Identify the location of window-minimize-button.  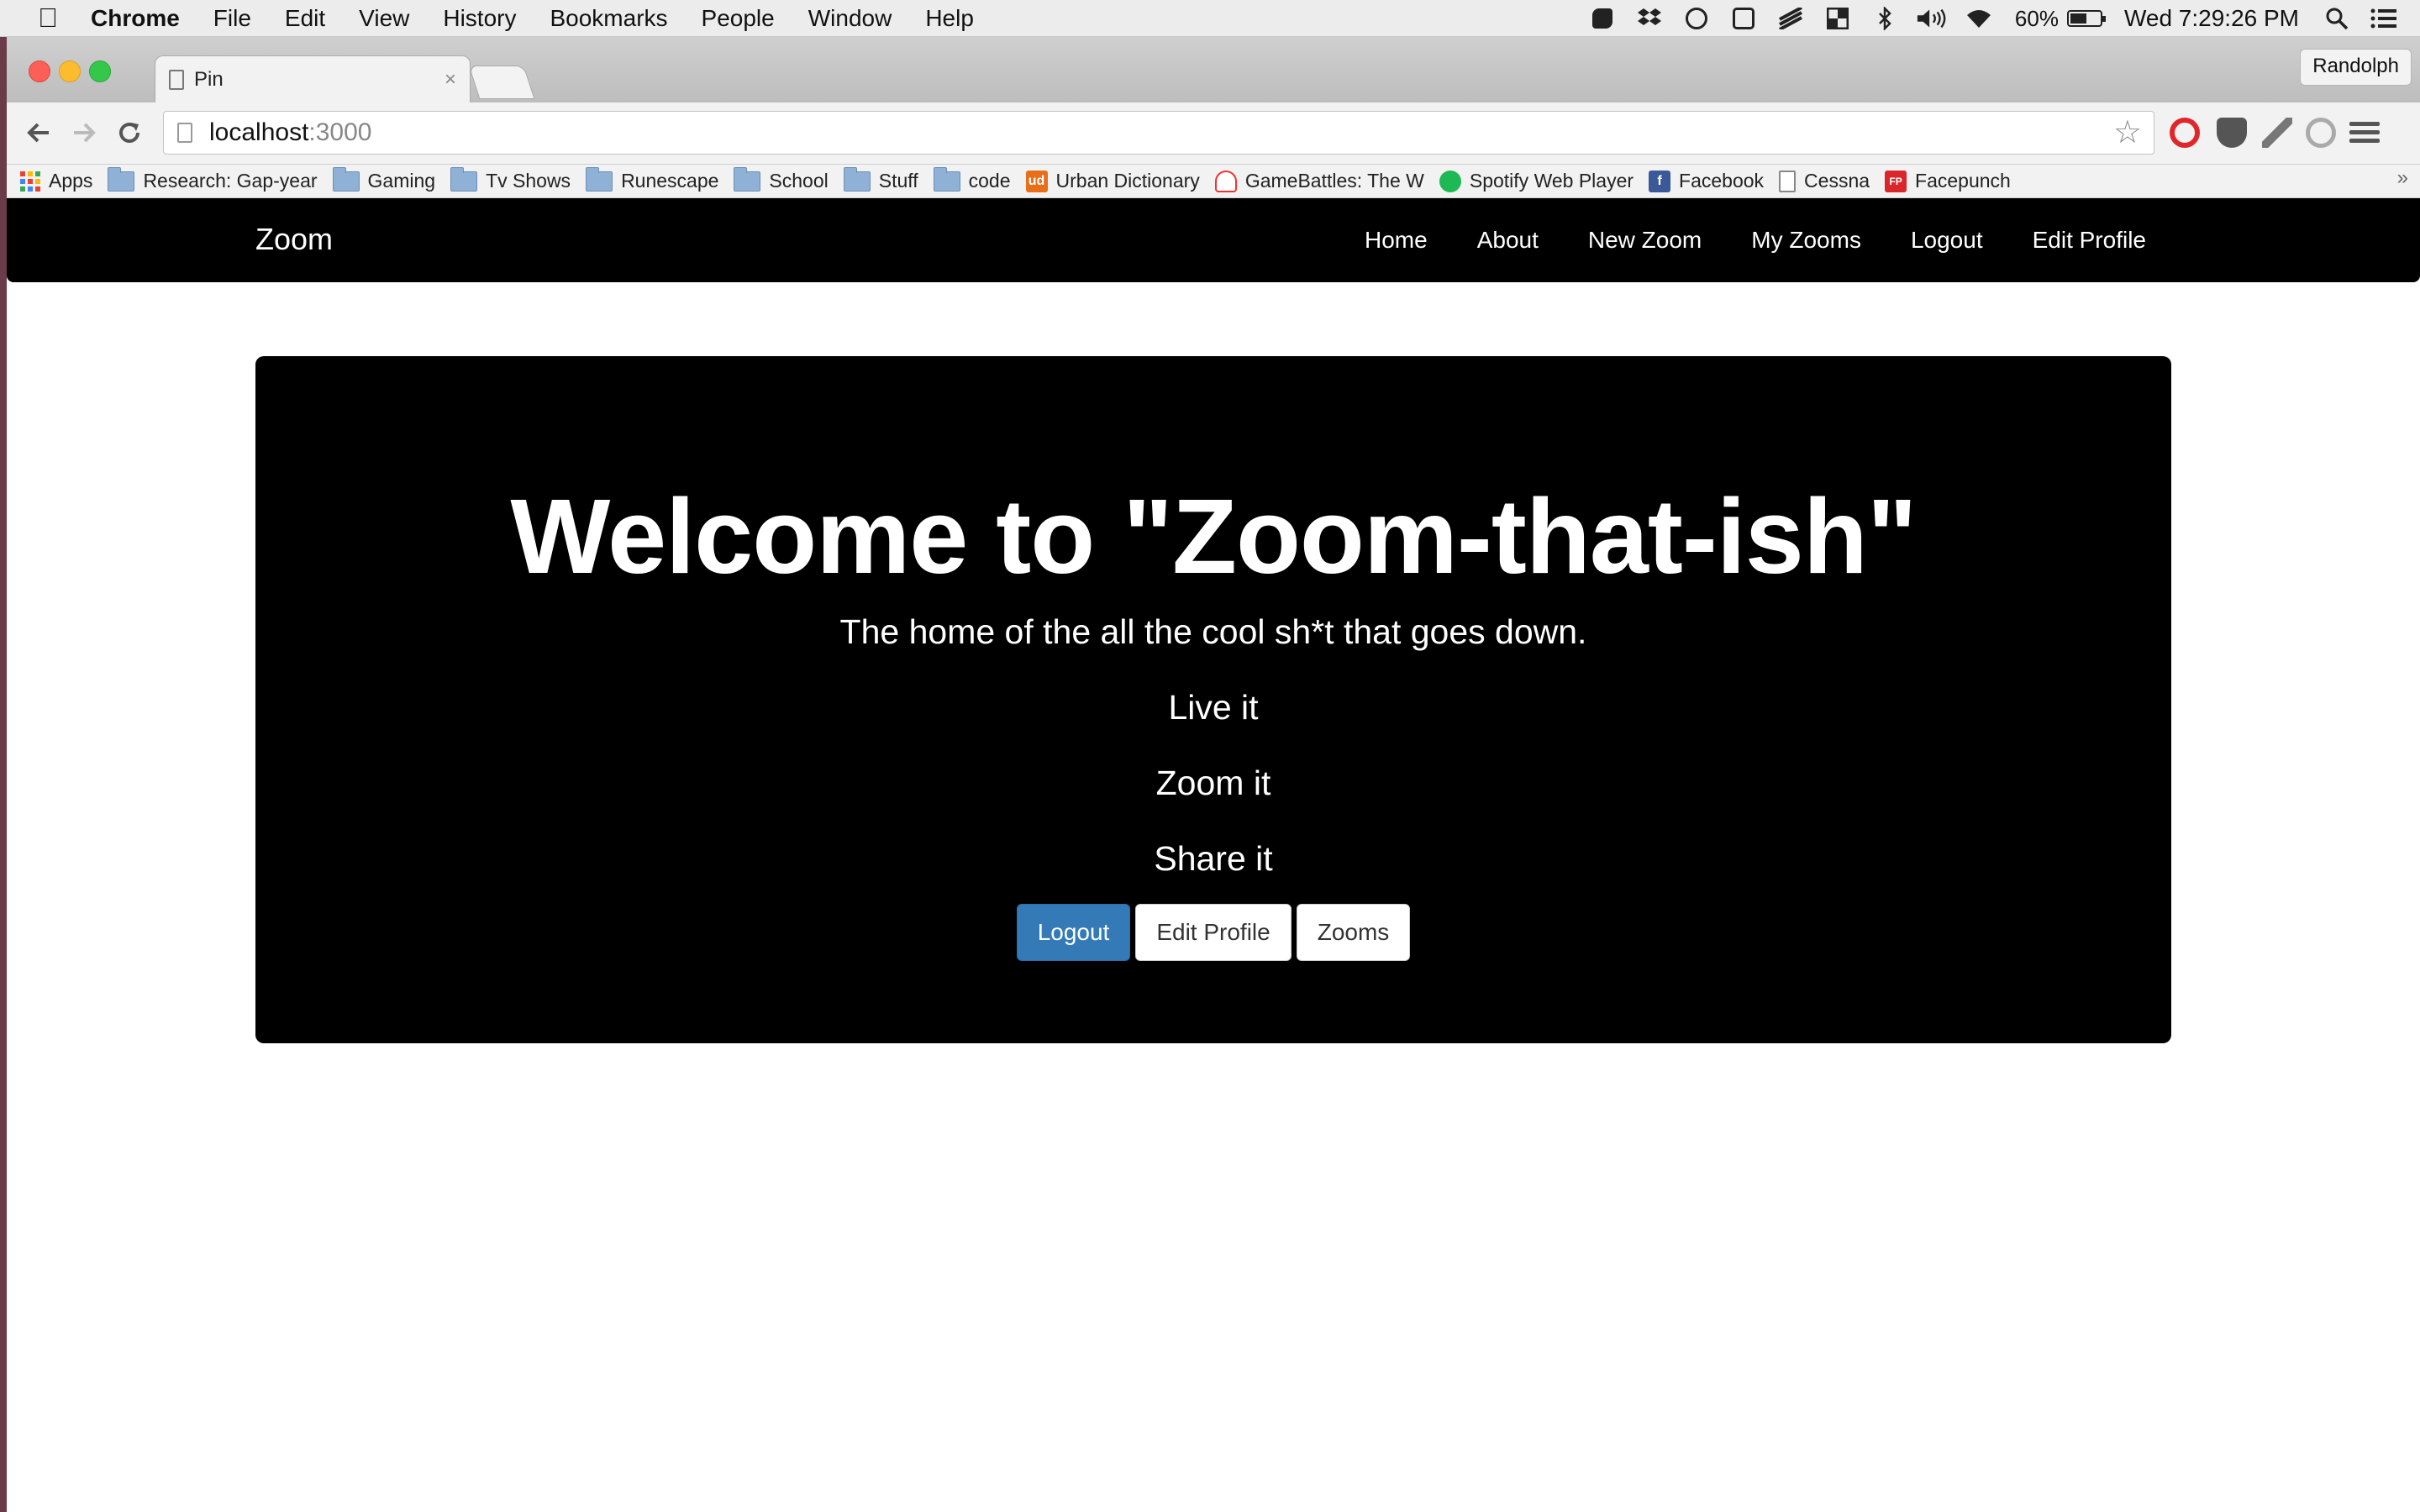
(70, 71).